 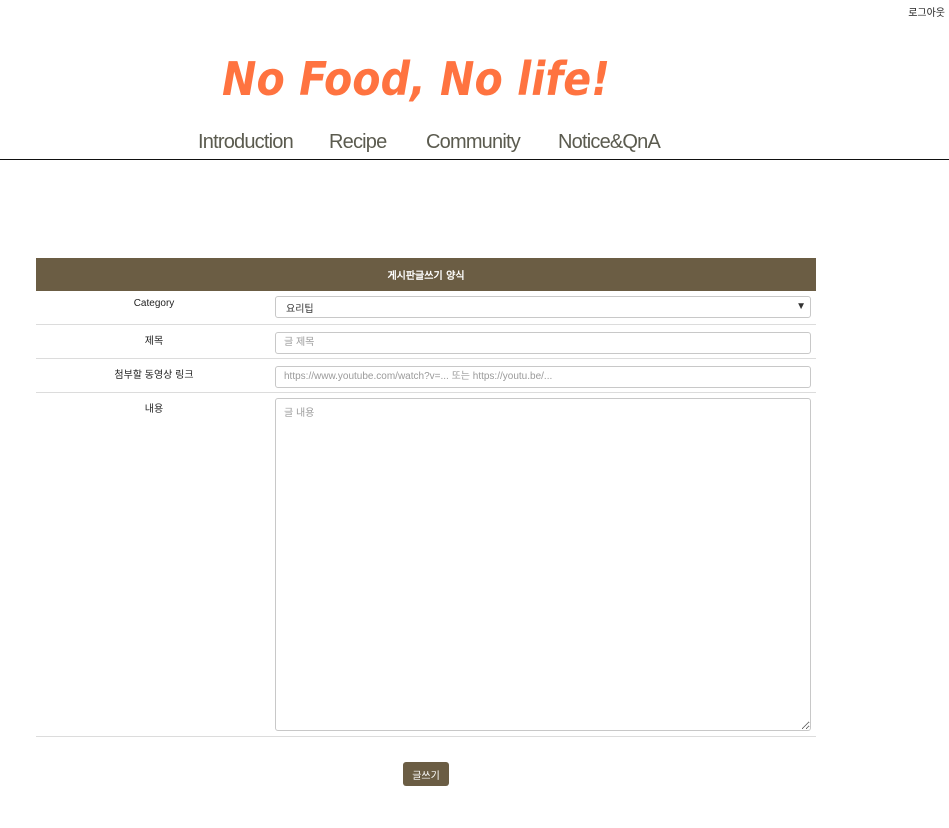 I want to click on chevron-down-icon: ▼, so click(x=801, y=306).